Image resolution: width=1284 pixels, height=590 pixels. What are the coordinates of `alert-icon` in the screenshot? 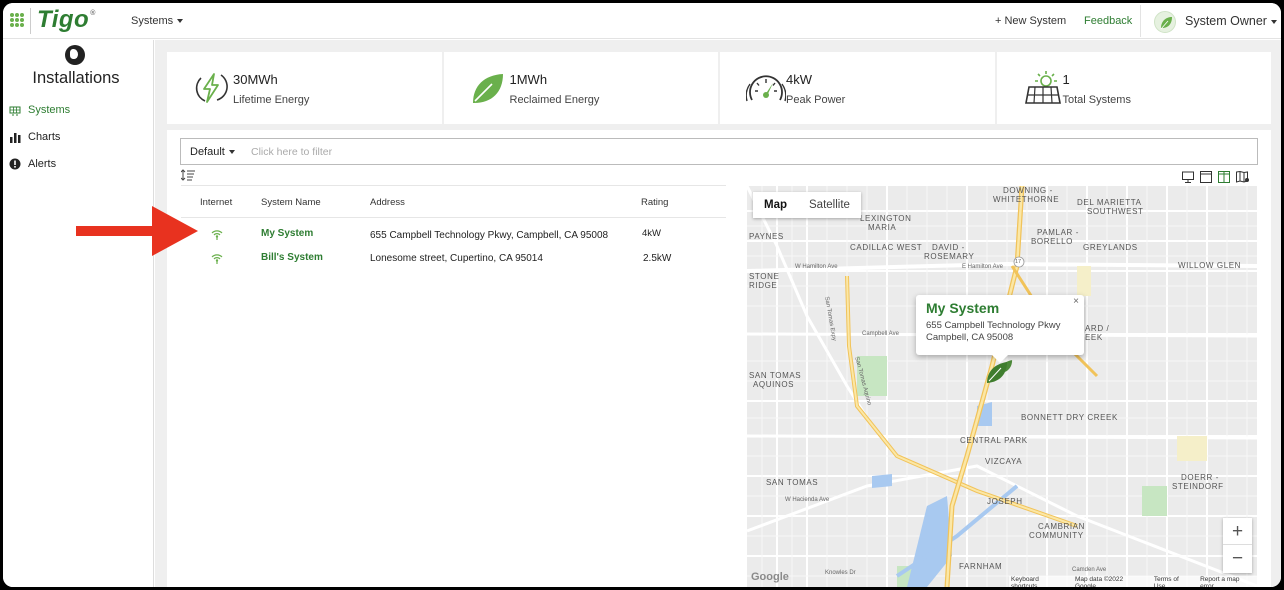 It's located at (15, 164).